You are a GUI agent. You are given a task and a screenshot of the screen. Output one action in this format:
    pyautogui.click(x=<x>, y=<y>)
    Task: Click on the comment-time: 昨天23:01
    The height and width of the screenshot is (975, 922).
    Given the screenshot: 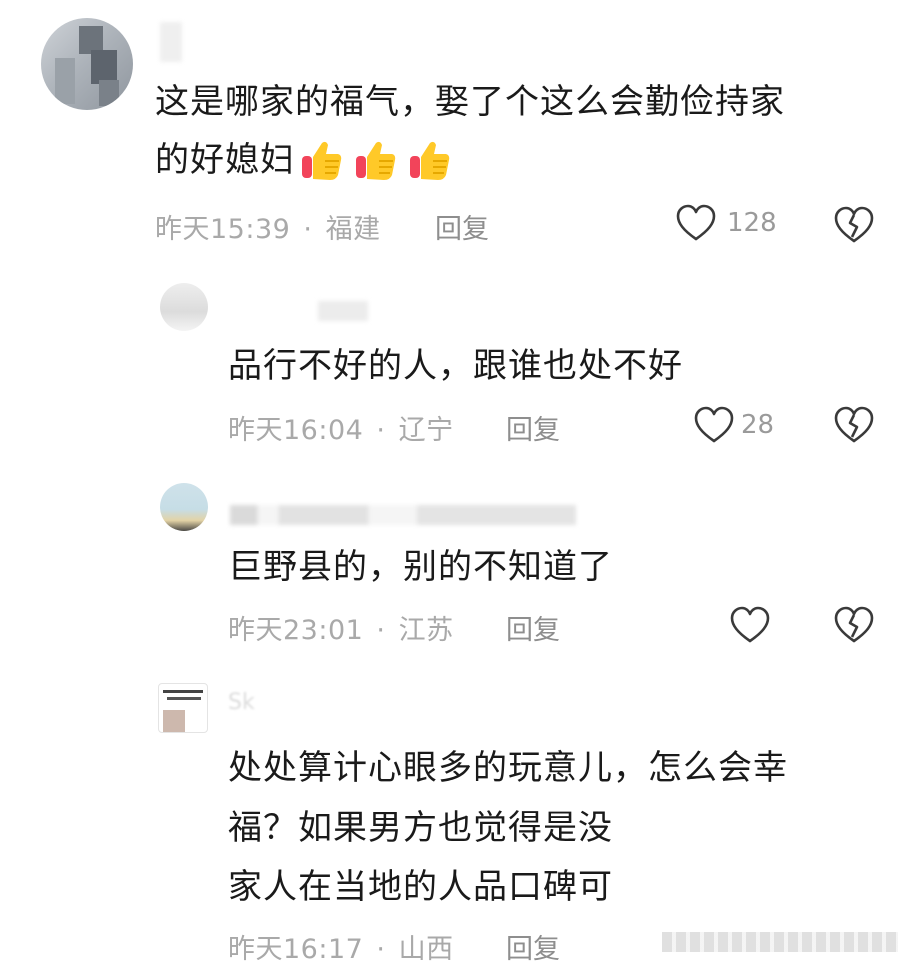 What is the action you would take?
    pyautogui.click(x=296, y=630)
    